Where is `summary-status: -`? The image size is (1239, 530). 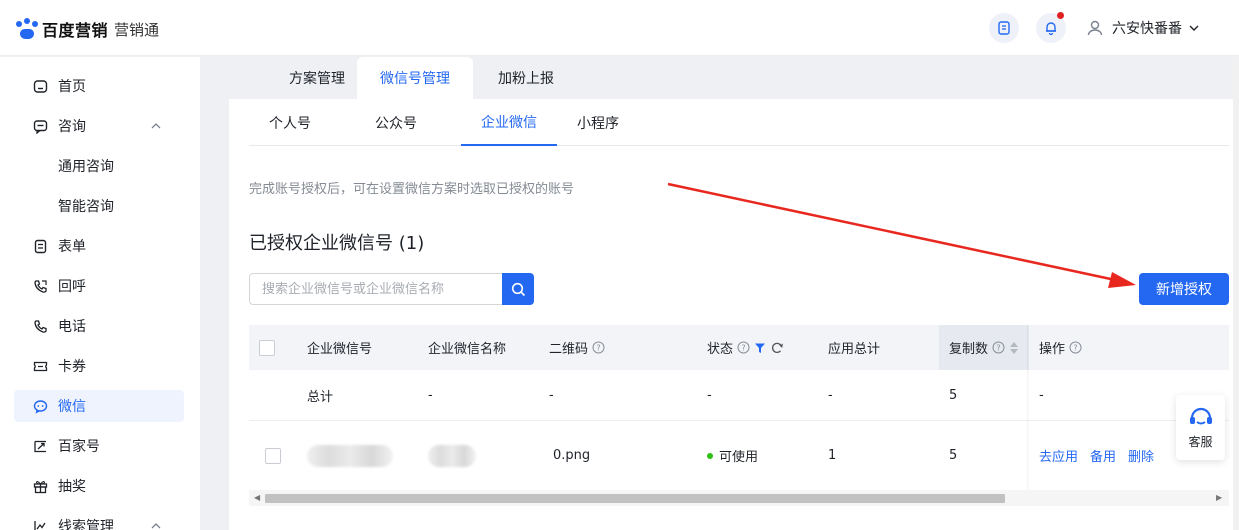 summary-status: - is located at coordinates (709, 395).